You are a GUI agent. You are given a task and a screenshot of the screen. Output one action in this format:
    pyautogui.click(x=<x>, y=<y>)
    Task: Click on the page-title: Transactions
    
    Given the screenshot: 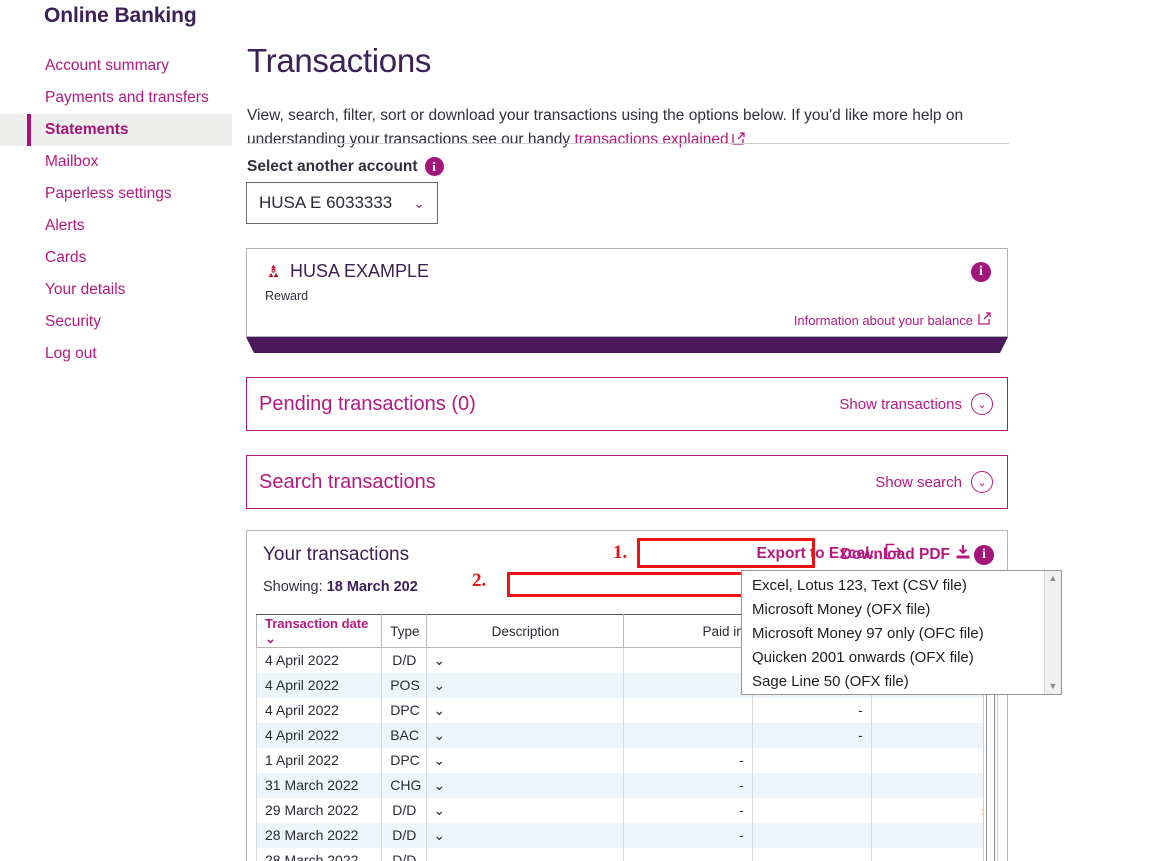 What is the action you would take?
    pyautogui.click(x=339, y=61)
    